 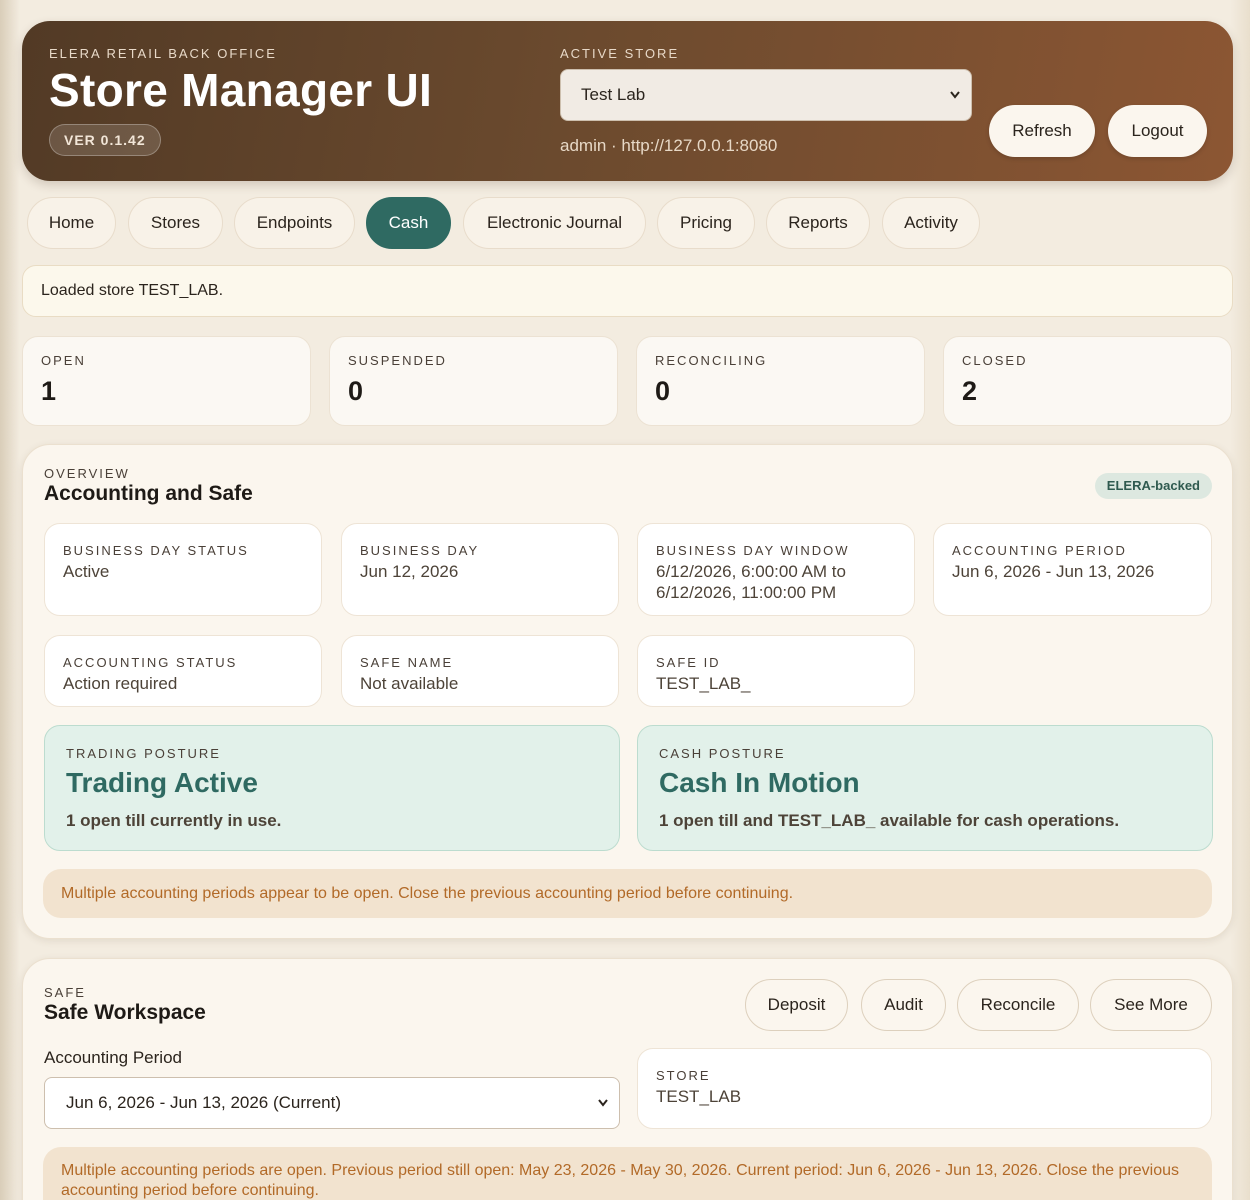 What do you see at coordinates (1018, 1005) in the screenshot?
I see `reconcile-button: Reconcile` at bounding box center [1018, 1005].